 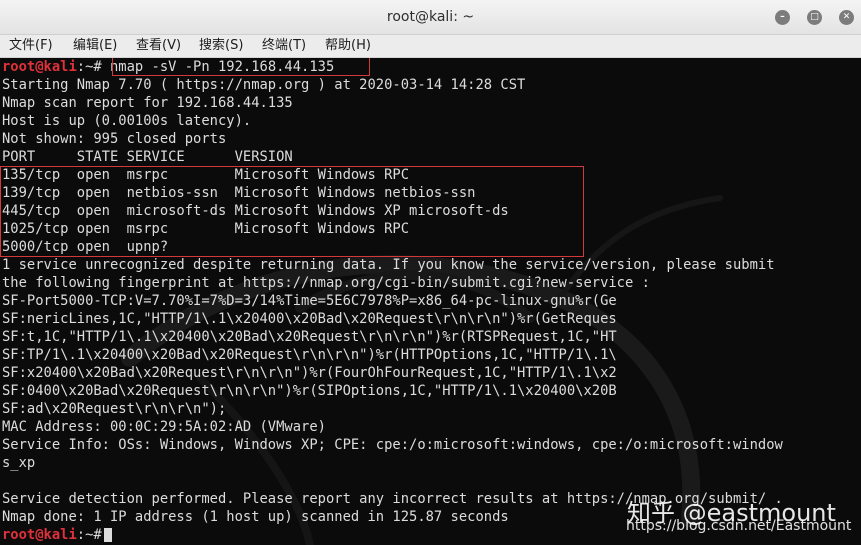 I want to click on menu-bar: 文件(F) 编辑(E) 查看(V) 搜索(S) 终端(T) 帮助(H), so click(x=430, y=46).